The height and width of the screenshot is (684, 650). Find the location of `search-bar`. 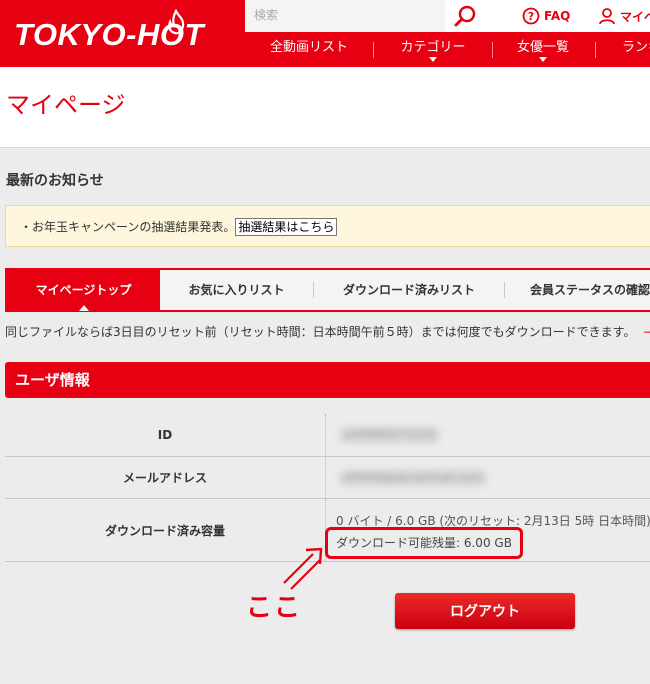

search-bar is located at coordinates (345, 16).